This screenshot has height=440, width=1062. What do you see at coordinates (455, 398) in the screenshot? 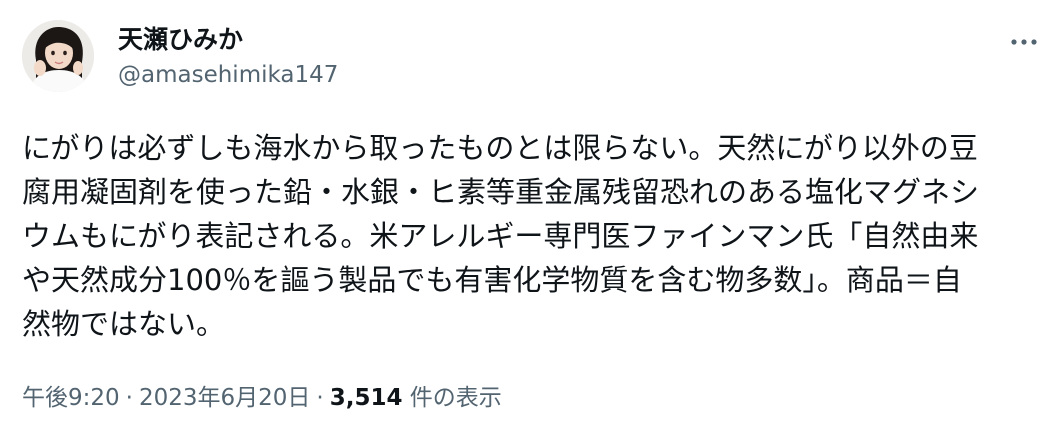
I see `views-label: 件の表示` at bounding box center [455, 398].